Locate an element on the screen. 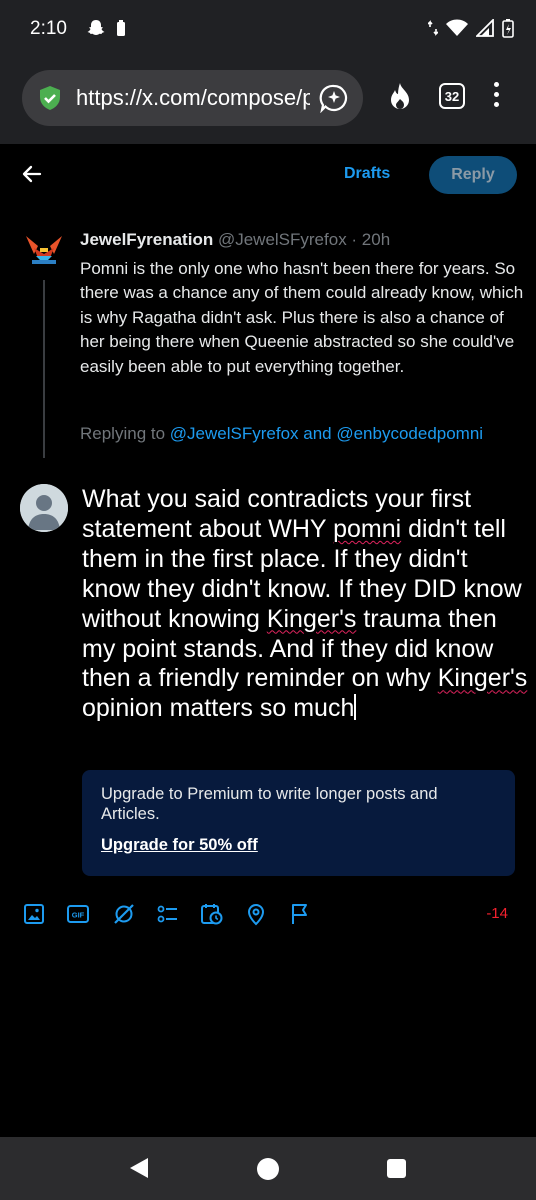  flag-icon is located at coordinates (300, 914).